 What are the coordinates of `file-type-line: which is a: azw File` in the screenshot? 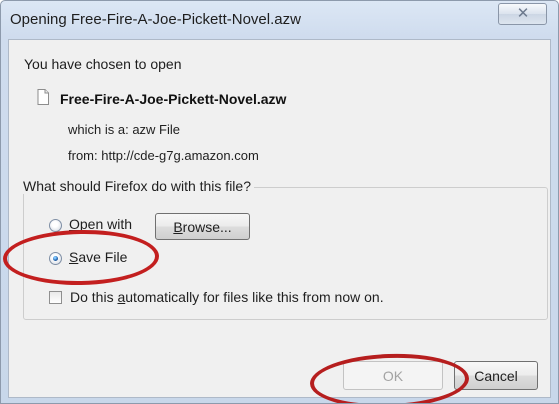 It's located at (124, 129).